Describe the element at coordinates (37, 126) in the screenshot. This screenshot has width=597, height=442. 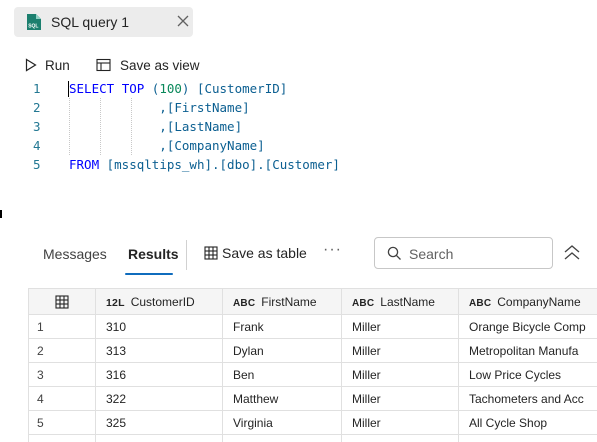
I see `line-number: 3` at that location.